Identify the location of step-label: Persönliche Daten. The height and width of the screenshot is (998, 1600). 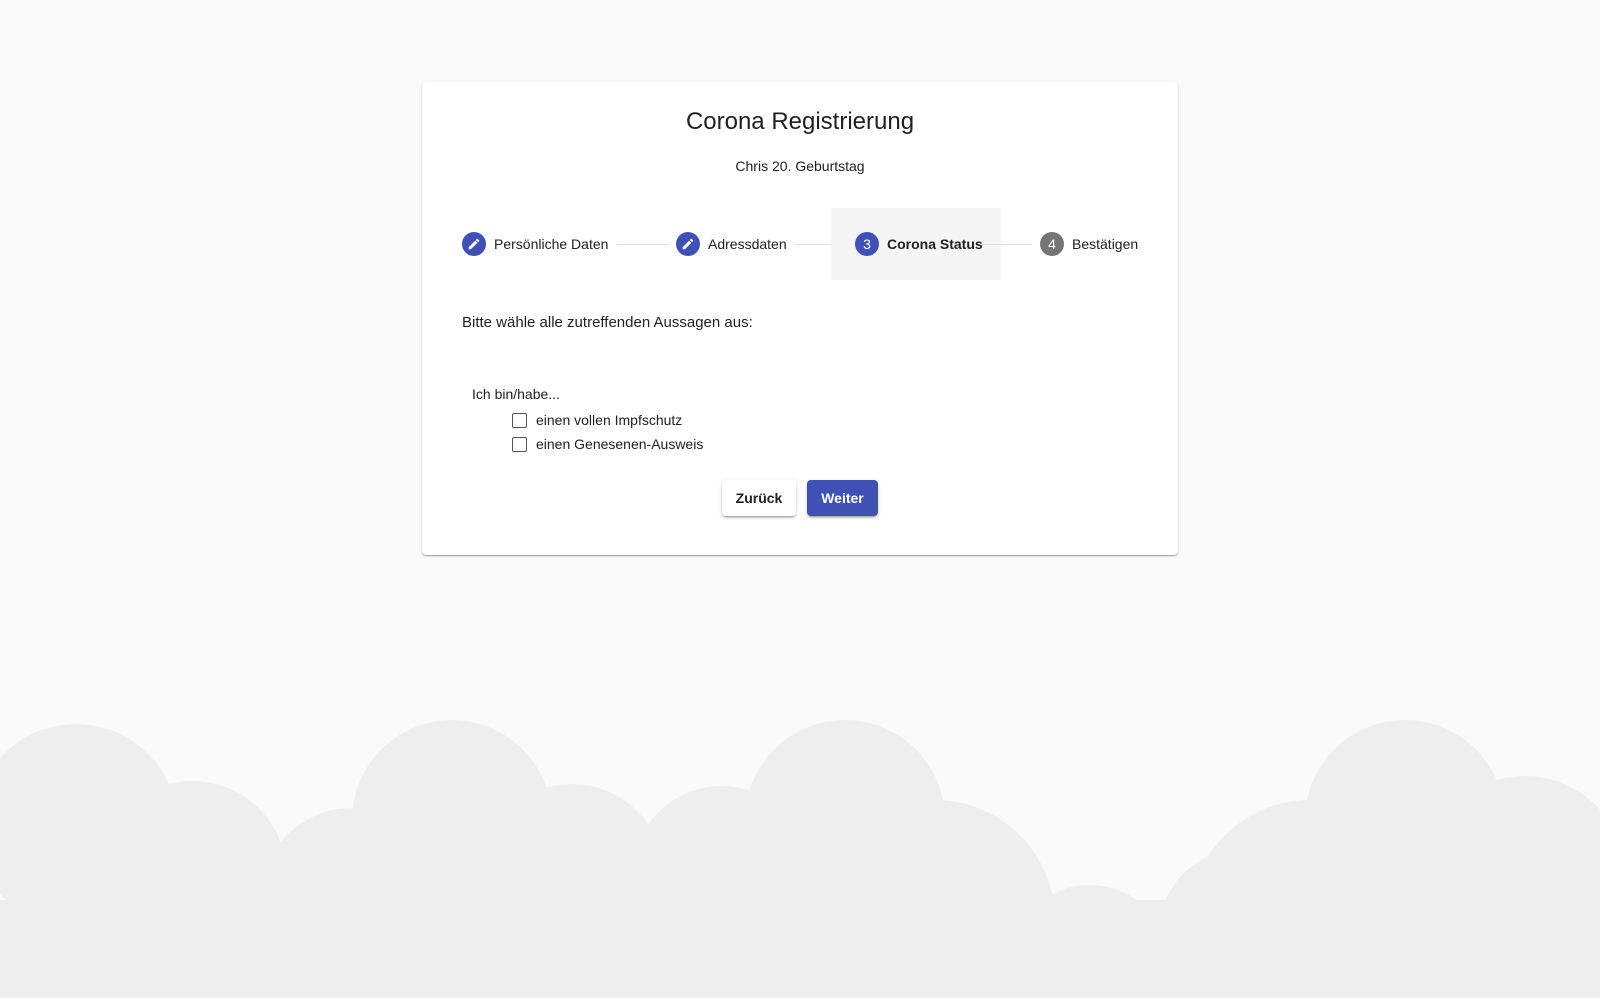
(551, 244).